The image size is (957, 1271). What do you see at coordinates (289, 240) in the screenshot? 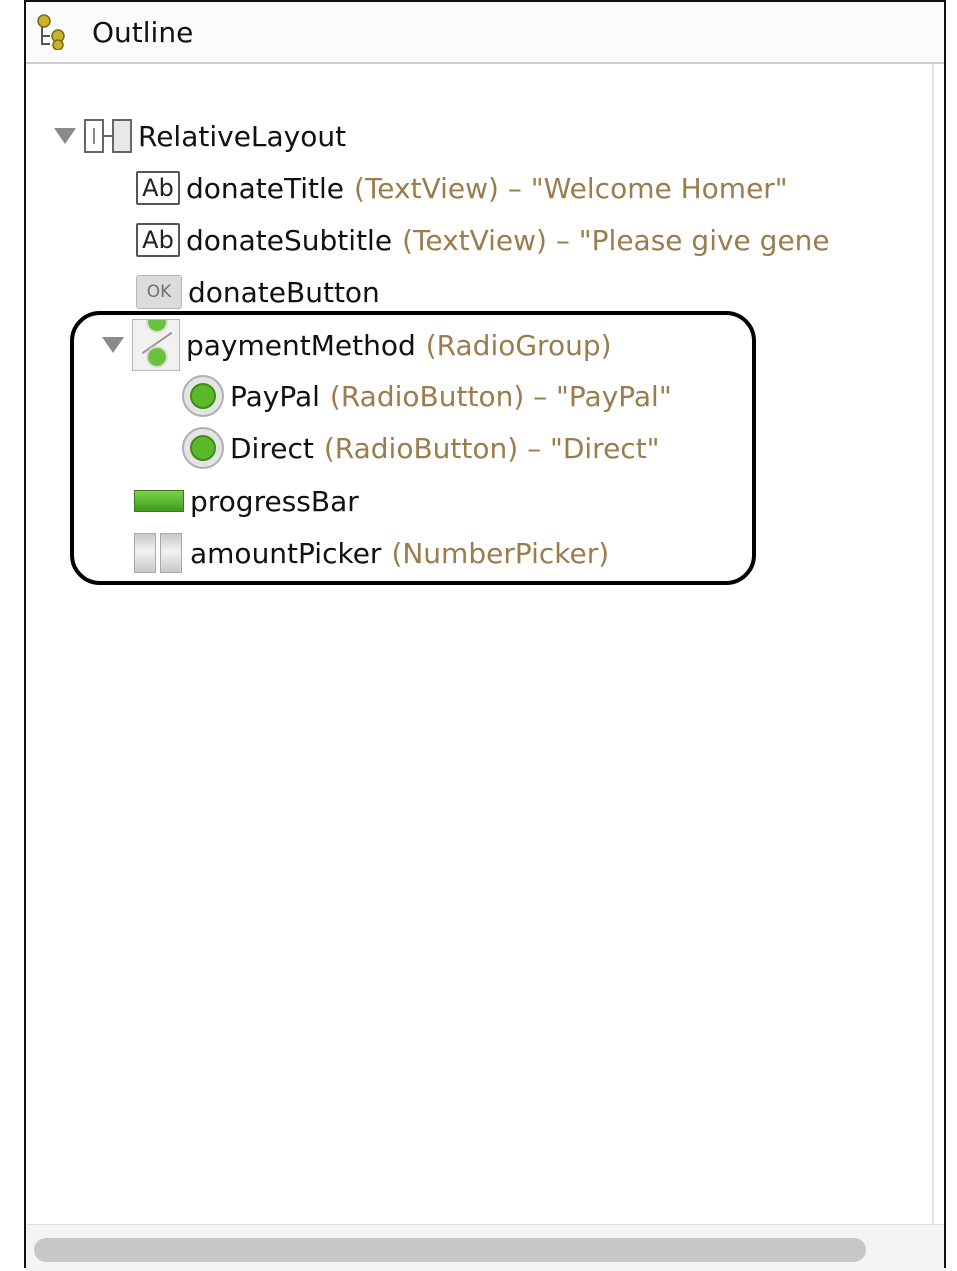
I see `tree-item-label: donateSubtitle` at bounding box center [289, 240].